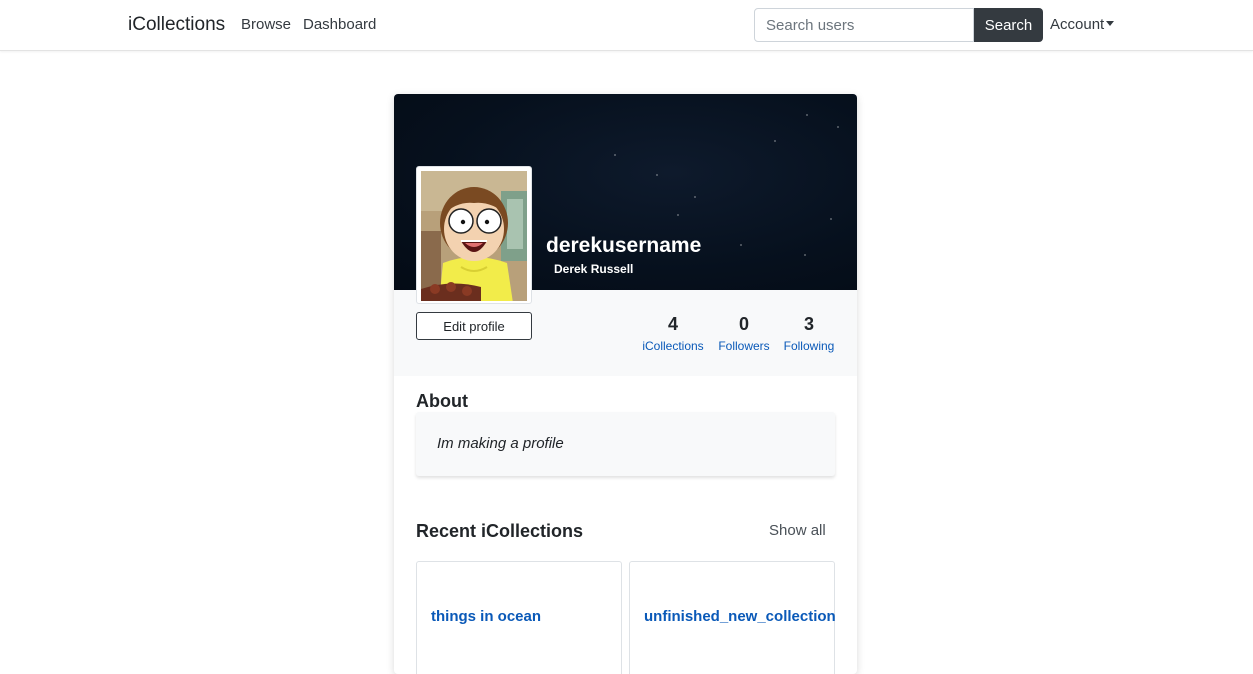 The width and height of the screenshot is (1253, 674). Describe the element at coordinates (809, 346) in the screenshot. I see `stat-following-label: Following` at that location.